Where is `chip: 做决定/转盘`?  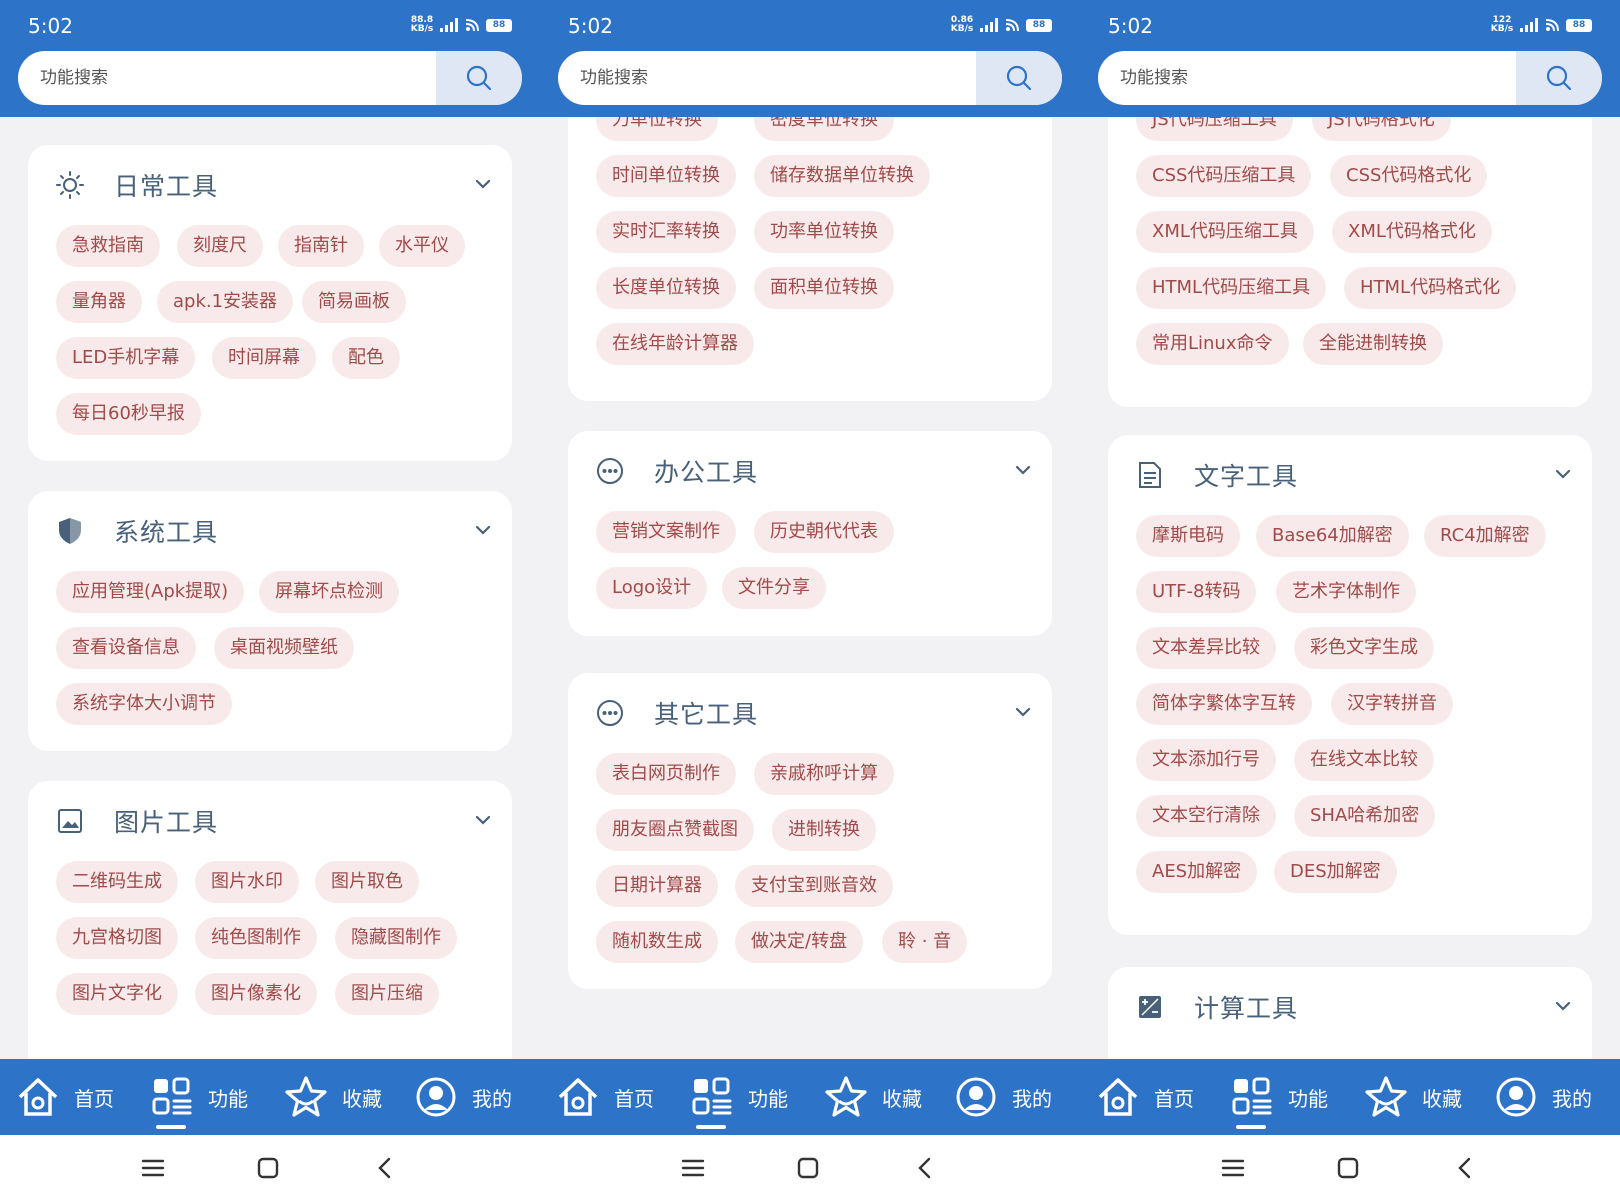 chip: 做决定/转盘 is located at coordinates (799, 942).